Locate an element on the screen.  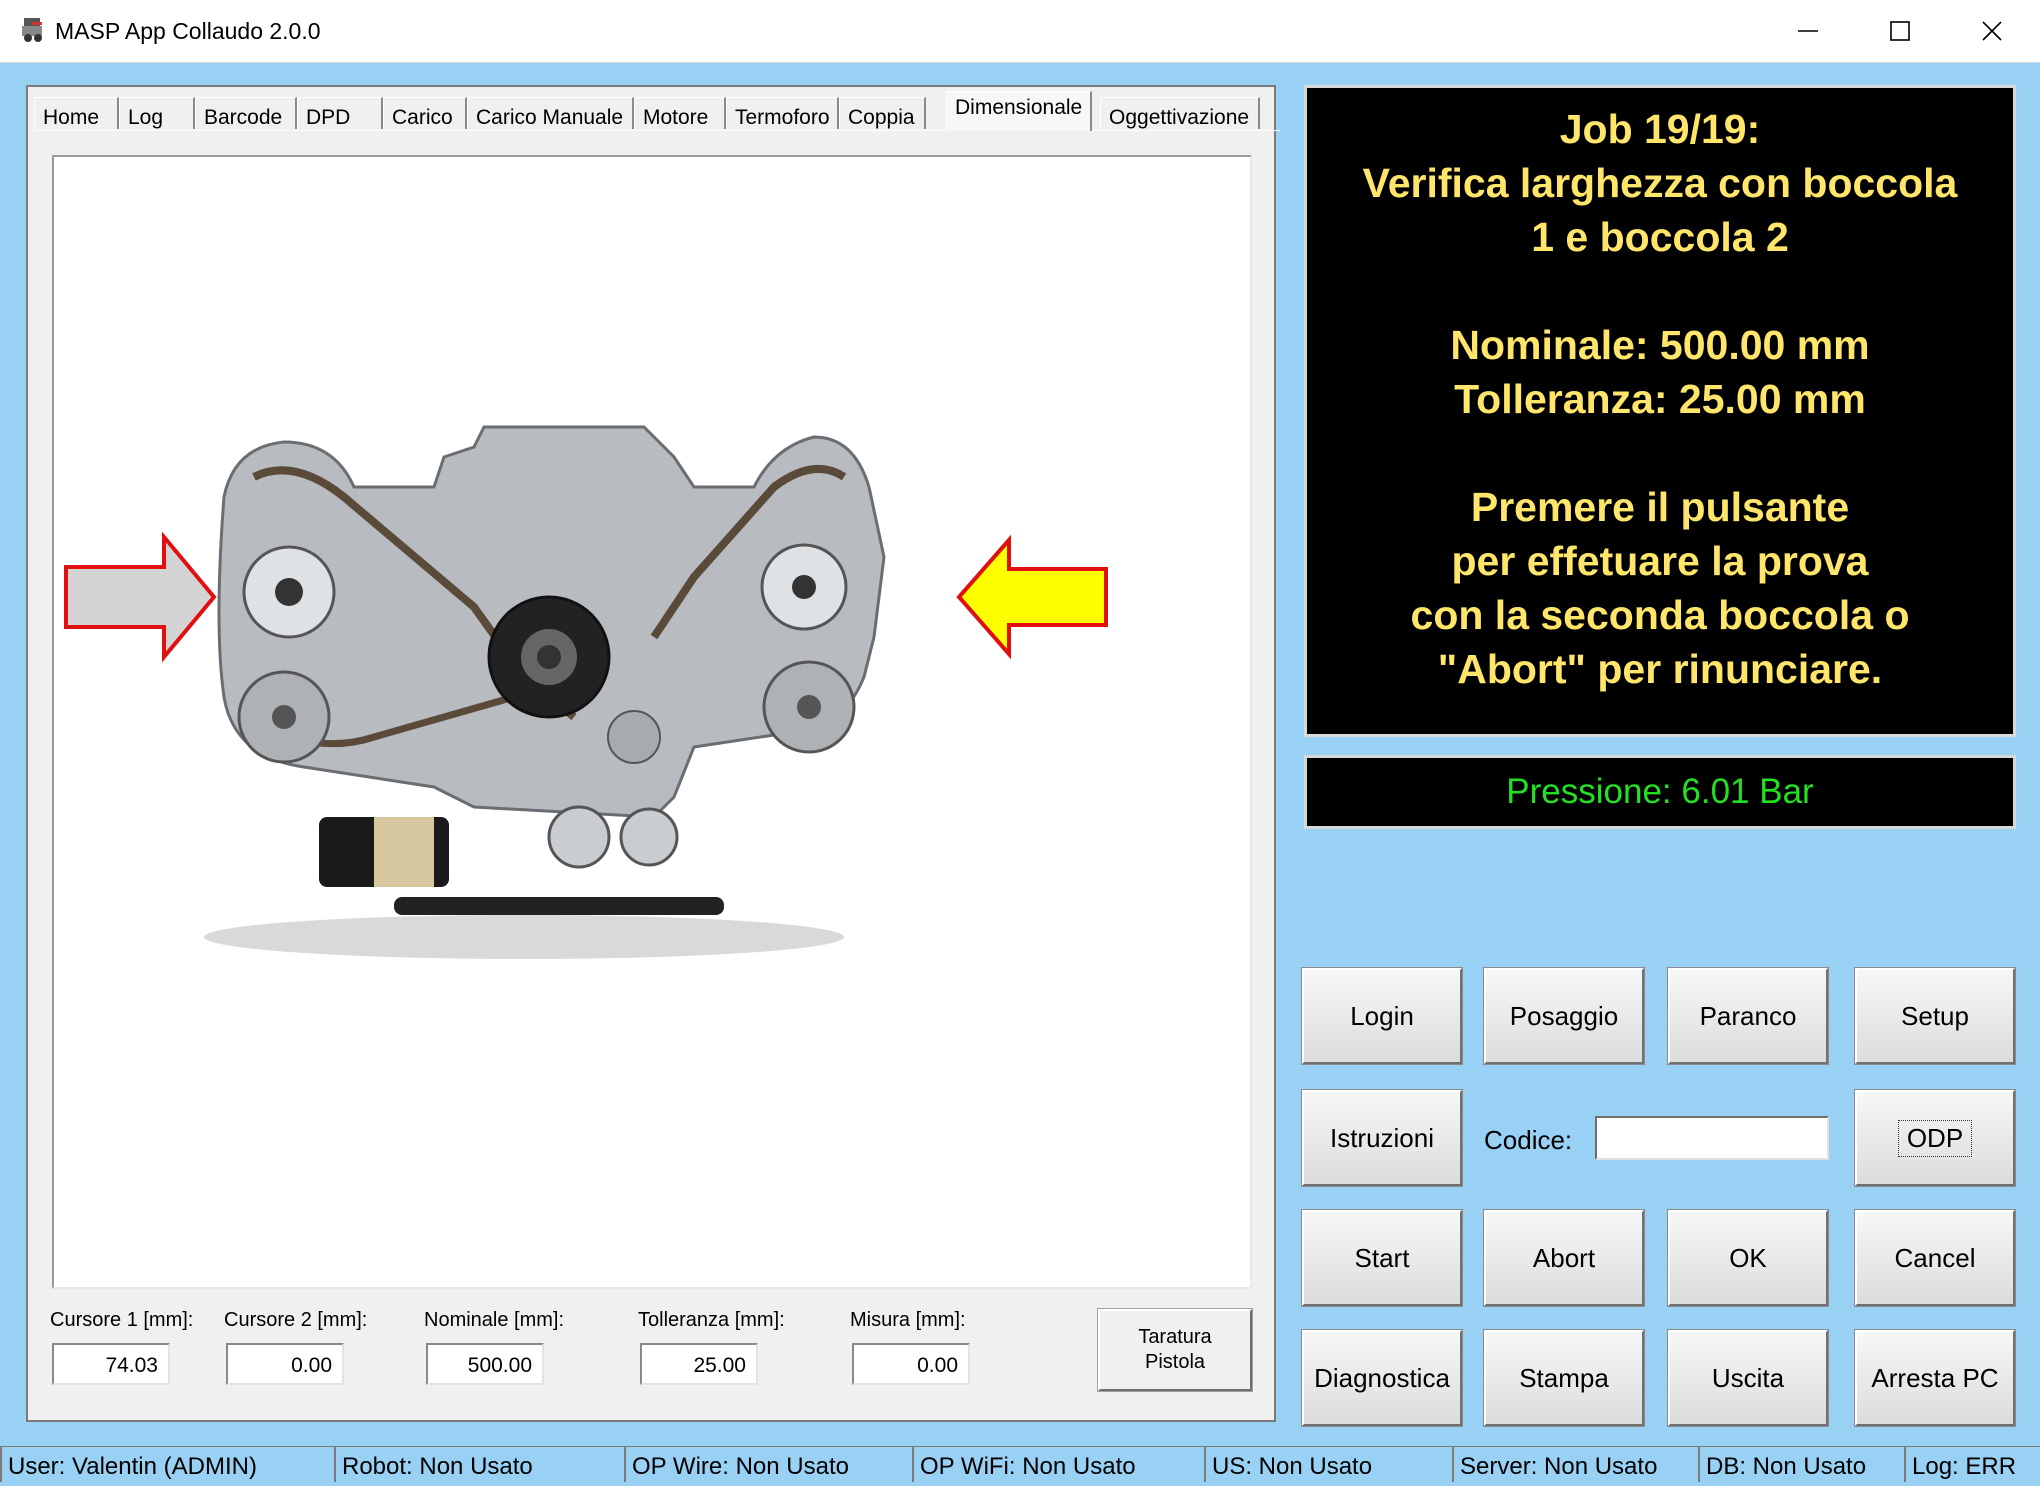
status-us: US: Non Usato is located at coordinates (1328, 1464).